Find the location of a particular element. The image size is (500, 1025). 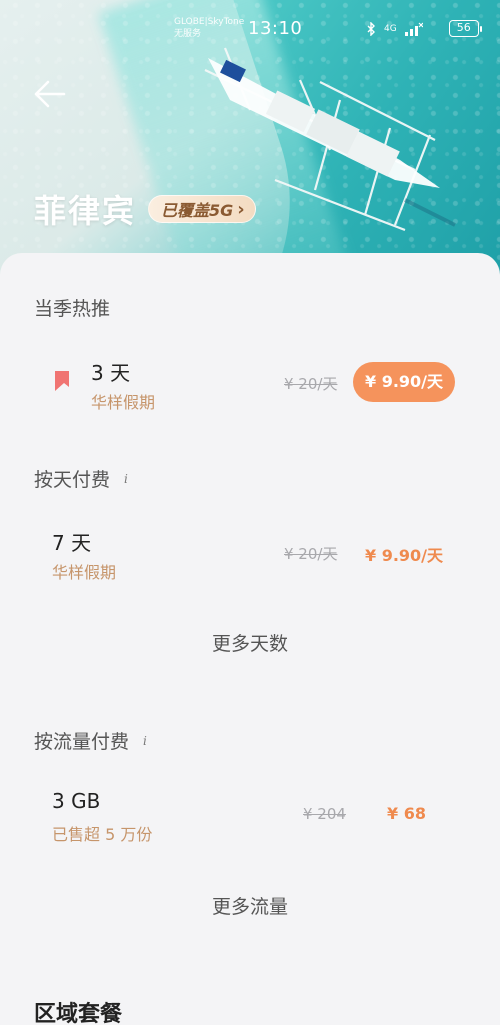

plan-days: 3 天 is located at coordinates (111, 373).